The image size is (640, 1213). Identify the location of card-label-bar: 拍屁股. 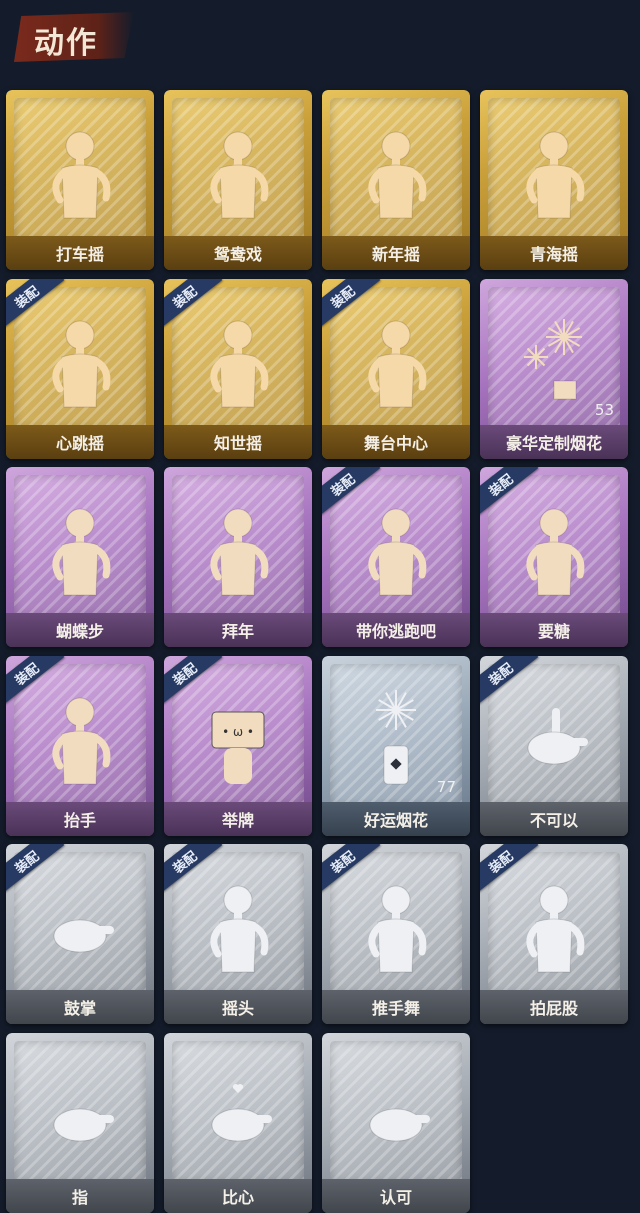
(554, 1007).